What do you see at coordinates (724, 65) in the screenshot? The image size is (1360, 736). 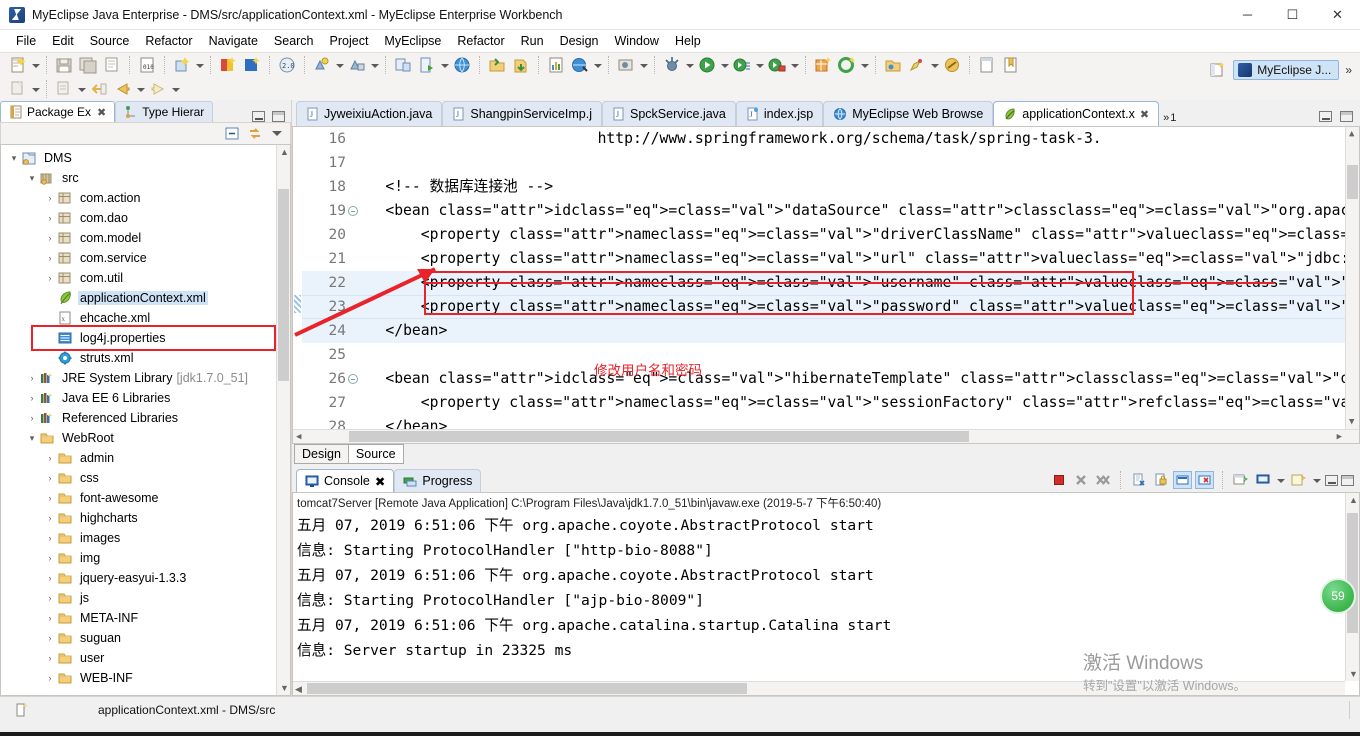 I see `run-dropdown-icon` at bounding box center [724, 65].